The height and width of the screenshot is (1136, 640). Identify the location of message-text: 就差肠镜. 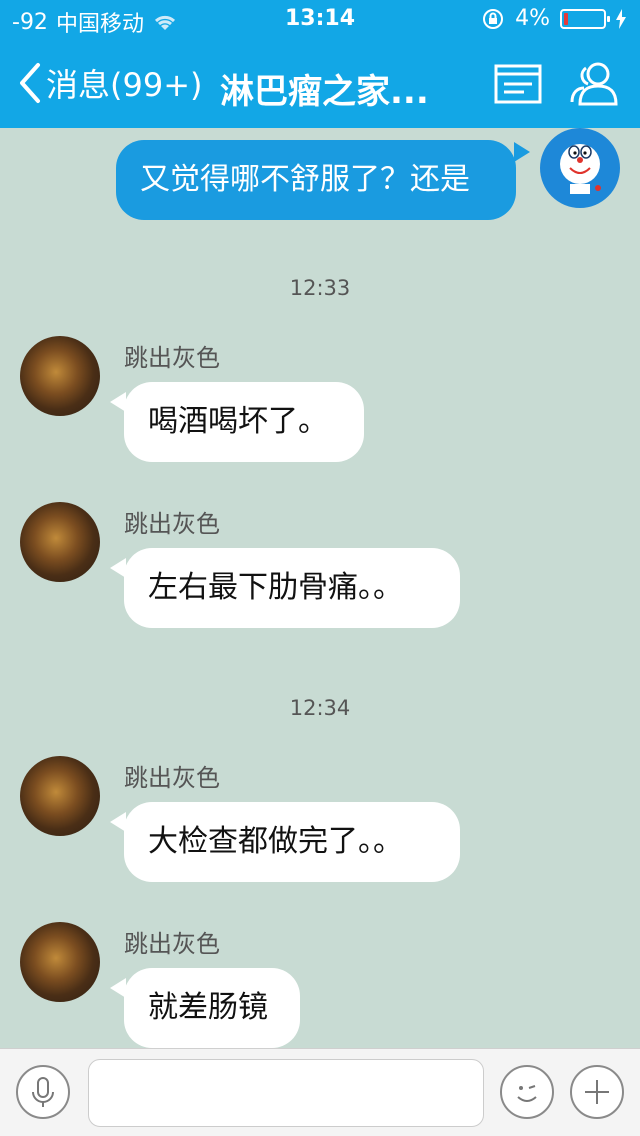
(208, 1007).